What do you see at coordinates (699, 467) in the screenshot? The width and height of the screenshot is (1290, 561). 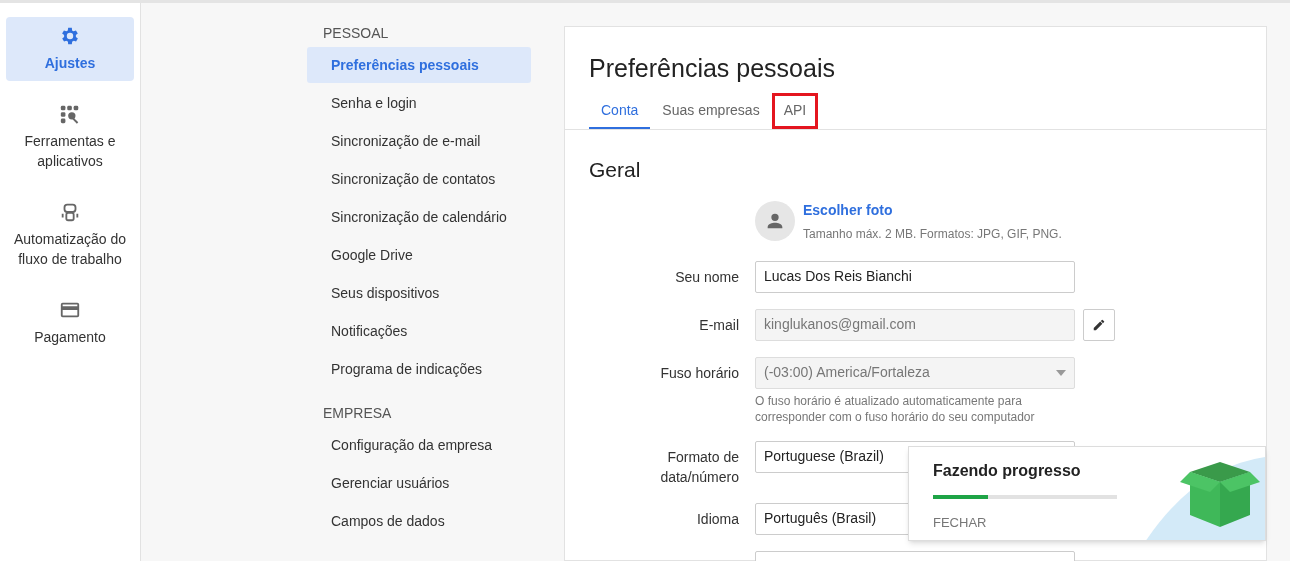 I see `field-label: Formato de data/número` at bounding box center [699, 467].